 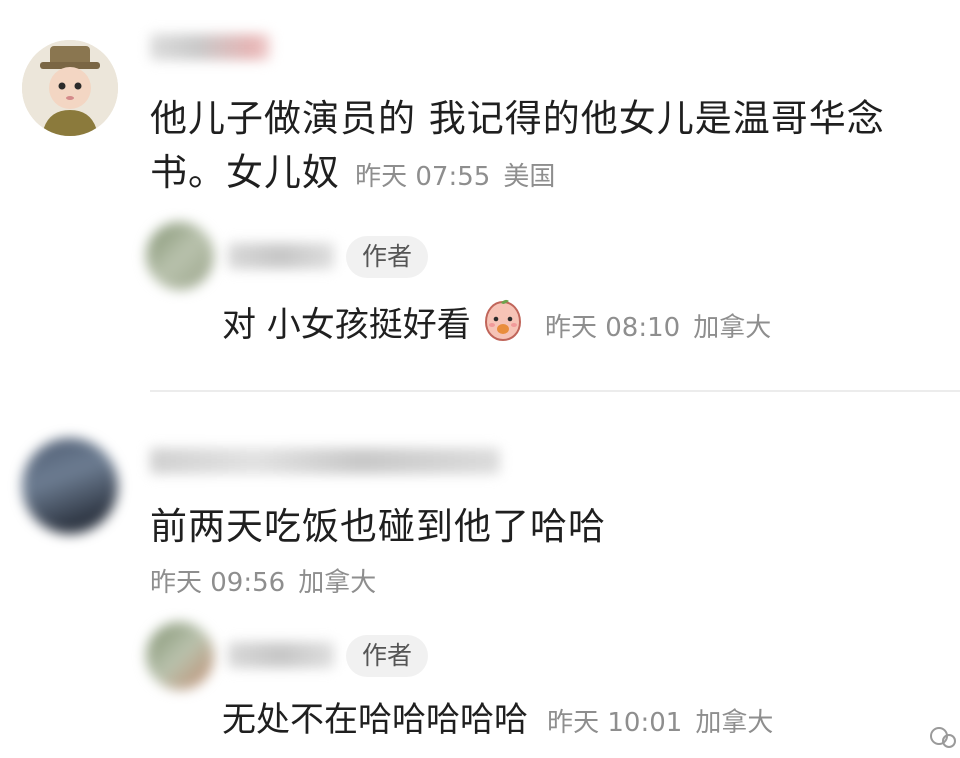 What do you see at coordinates (517, 118) in the screenshot?
I see `comment-text-line-1: 他儿子做演员的 我记得的他女儿是温哥华念` at bounding box center [517, 118].